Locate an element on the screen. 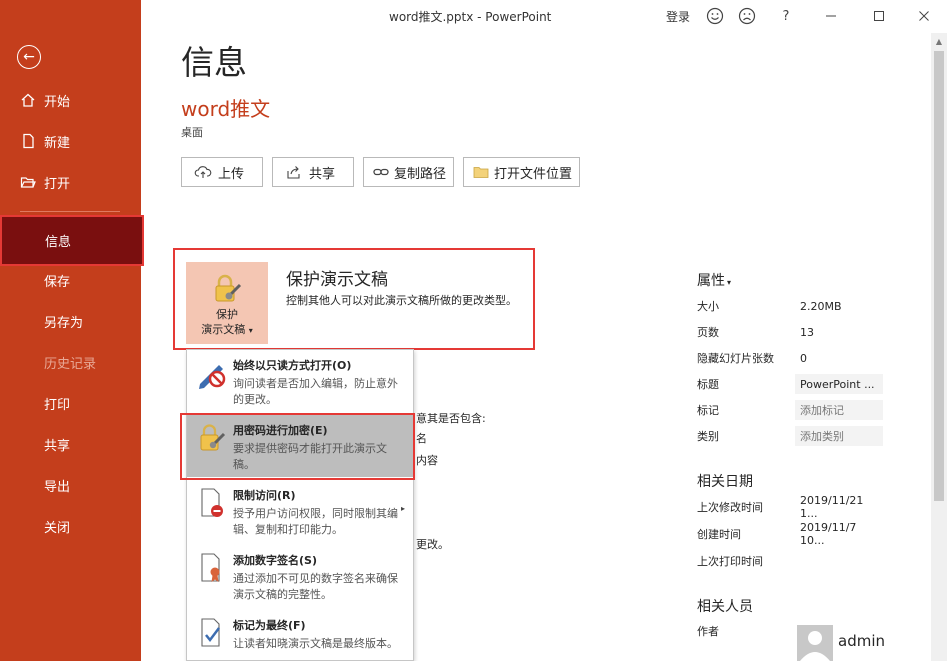  sidebar-item-info: 信息 is located at coordinates (72, 240).